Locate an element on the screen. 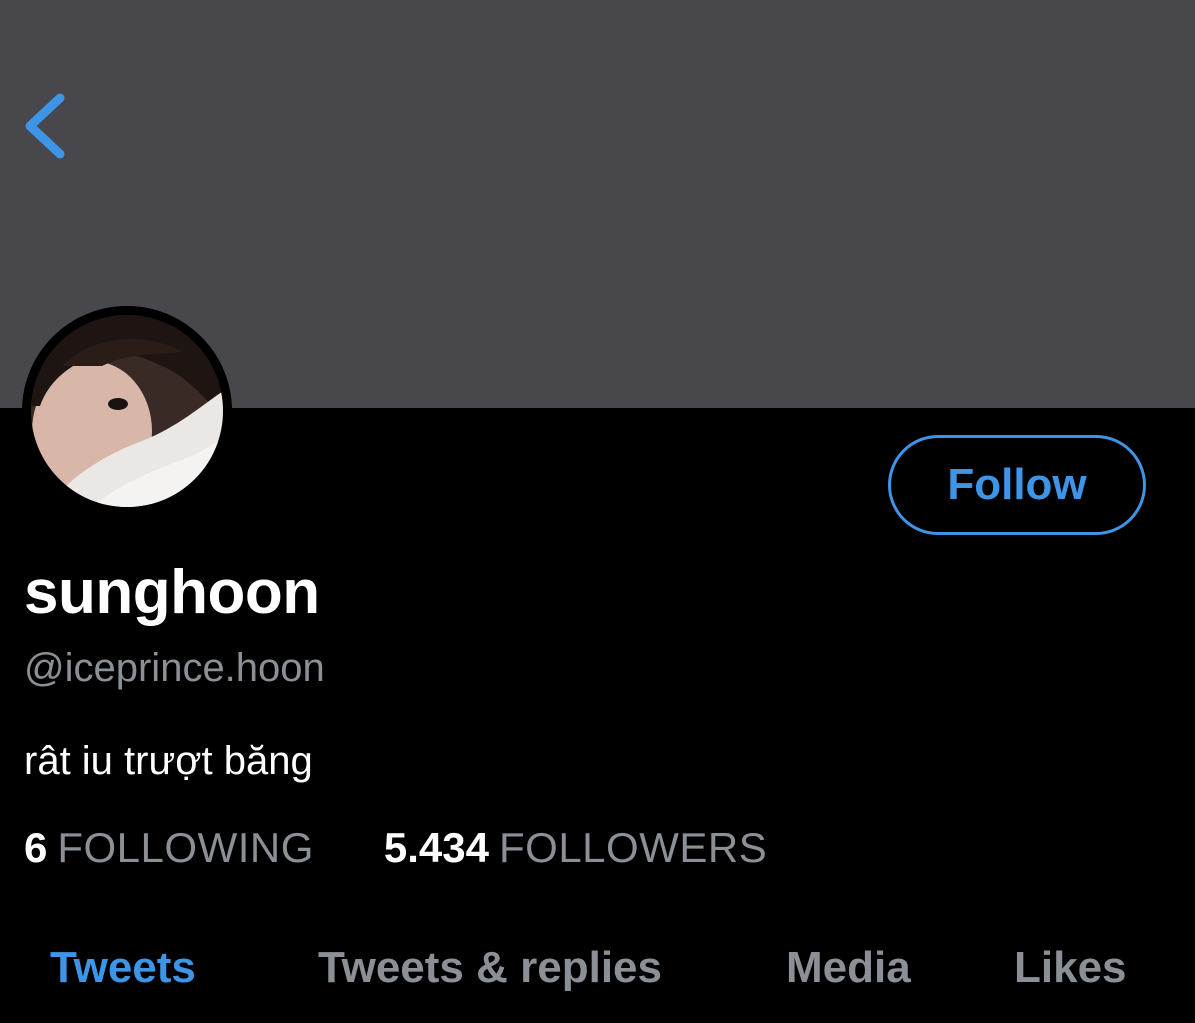  profile-tabs: Tweets Tweets & replies Media Likes is located at coordinates (597, 968).